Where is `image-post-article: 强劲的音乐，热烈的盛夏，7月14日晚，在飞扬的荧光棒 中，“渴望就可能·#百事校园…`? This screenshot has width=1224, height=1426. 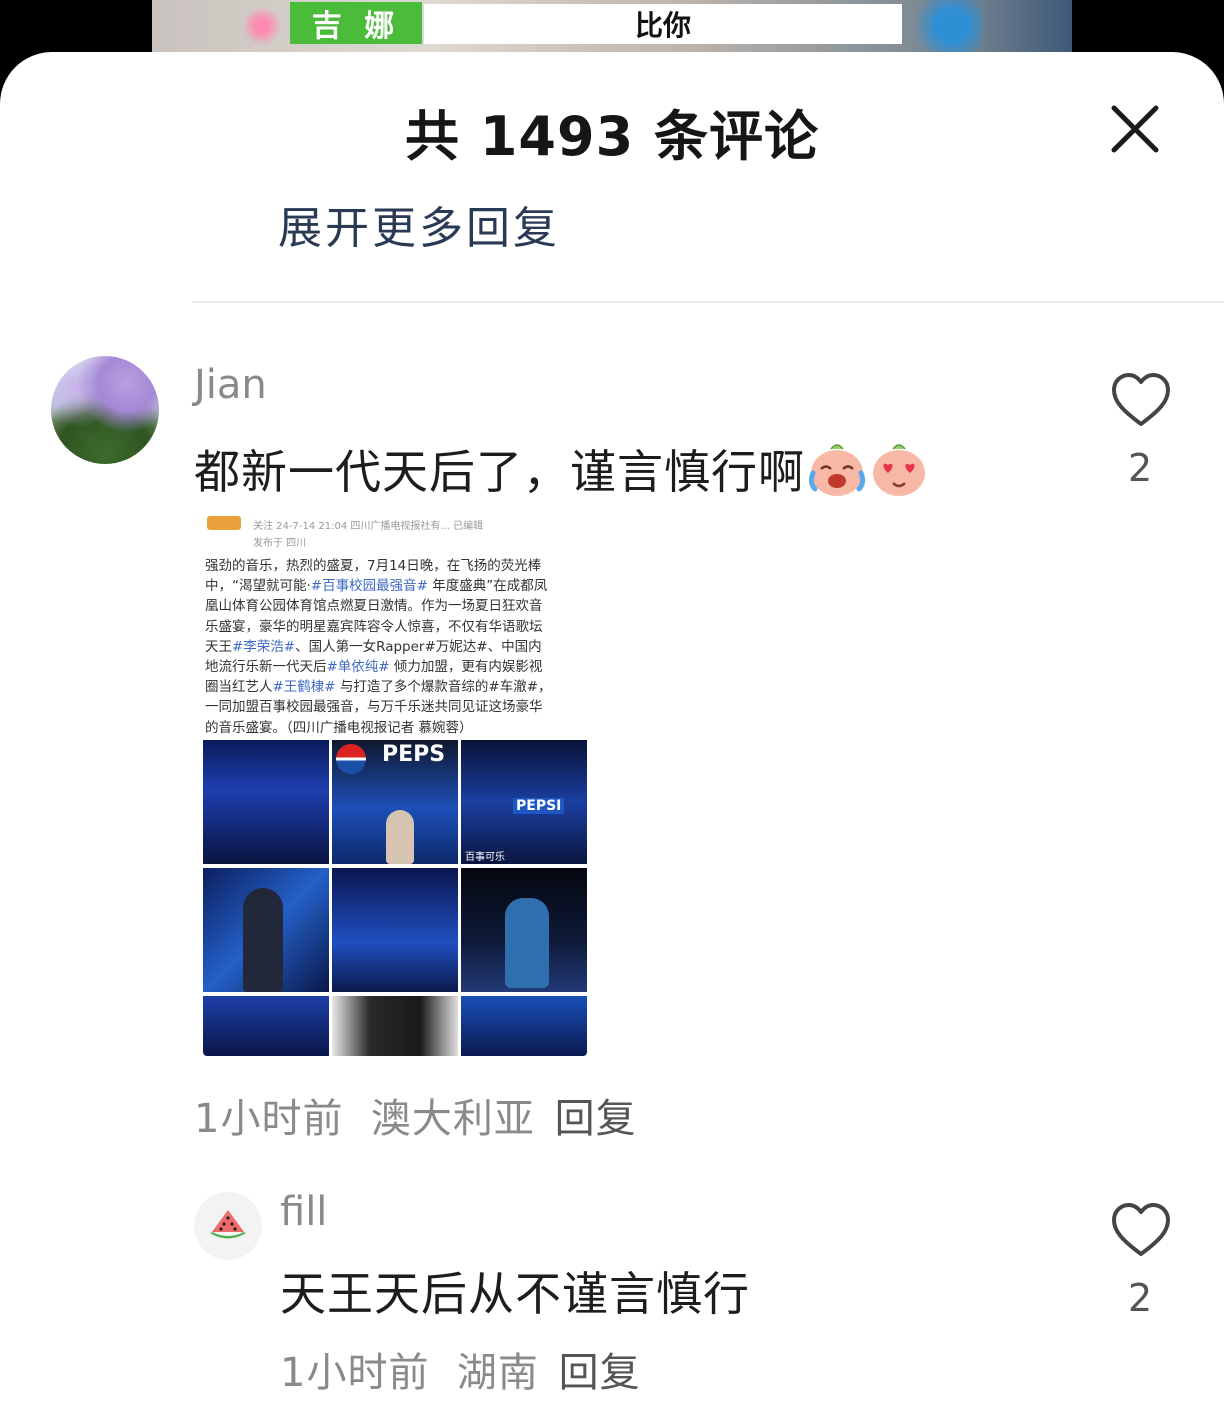
image-post-article: 强劲的音乐，热烈的盛夏，7月14日晚，在飞扬的荧光棒 中，“渴望就可能·#百事校园… is located at coordinates (395, 647).